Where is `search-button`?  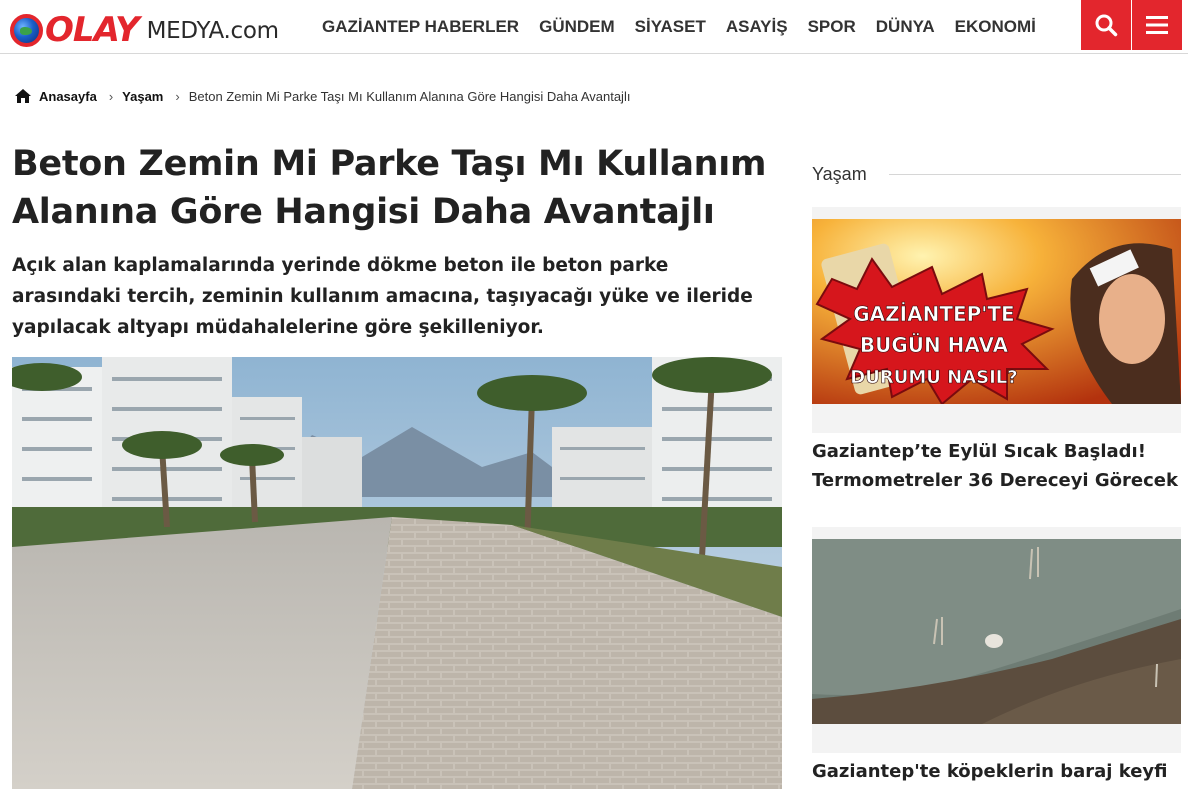
search-button is located at coordinates (1106, 25).